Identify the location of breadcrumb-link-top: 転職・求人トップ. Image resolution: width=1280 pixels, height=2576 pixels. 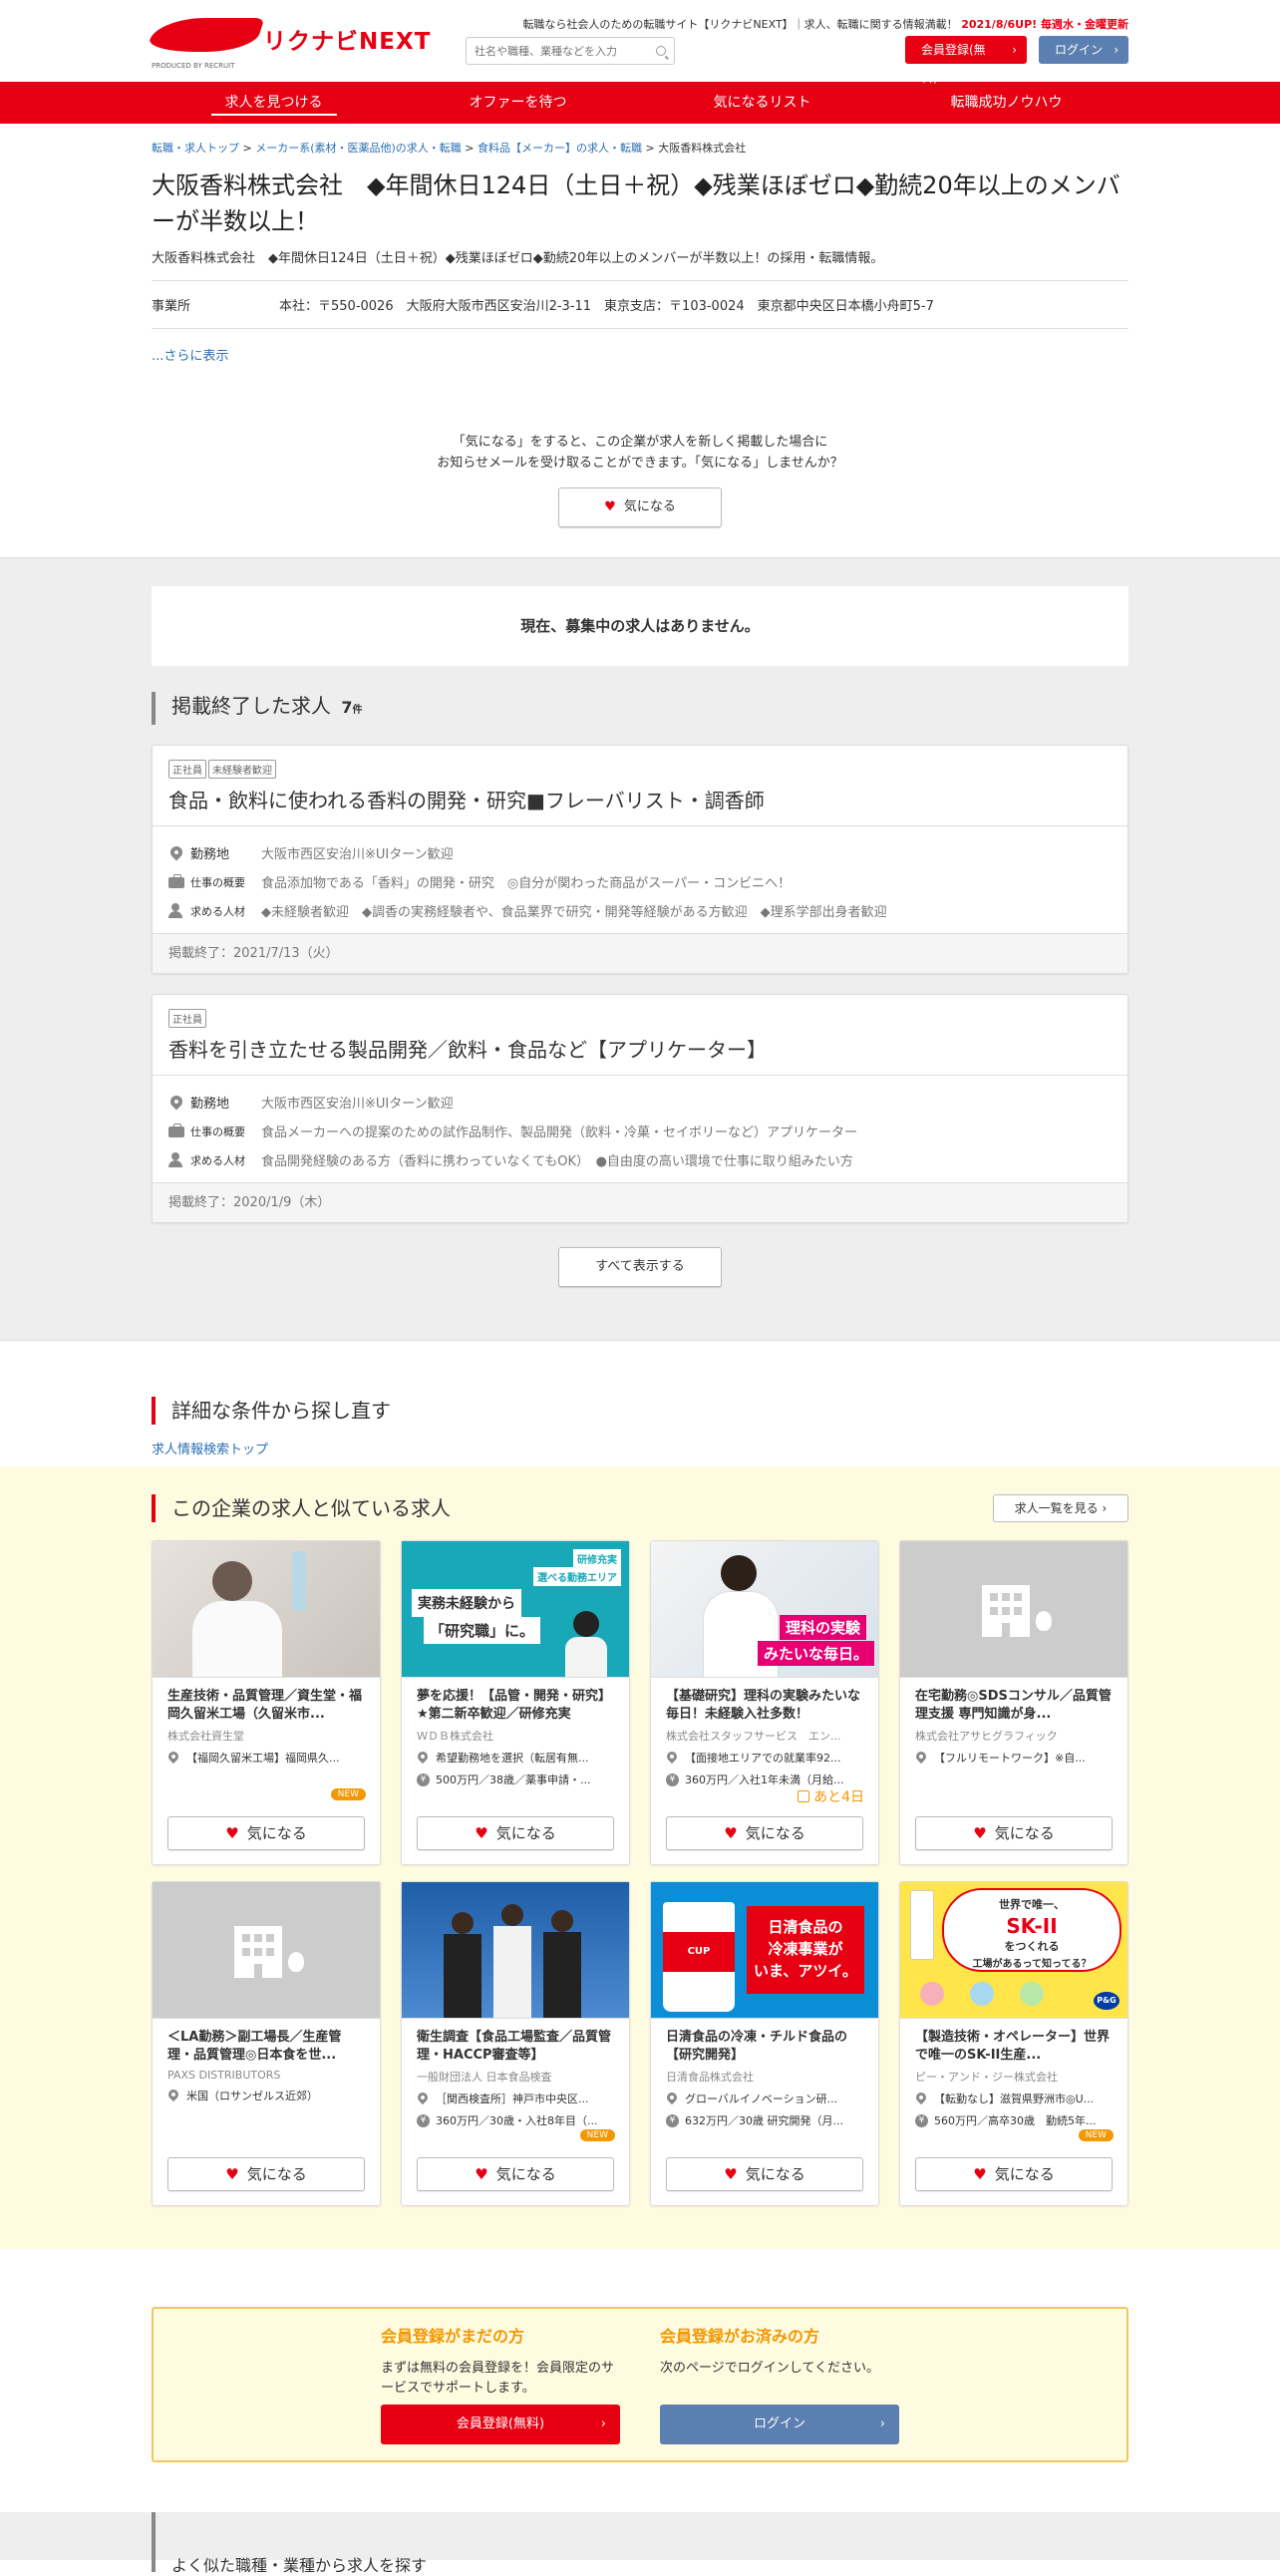
(195, 148).